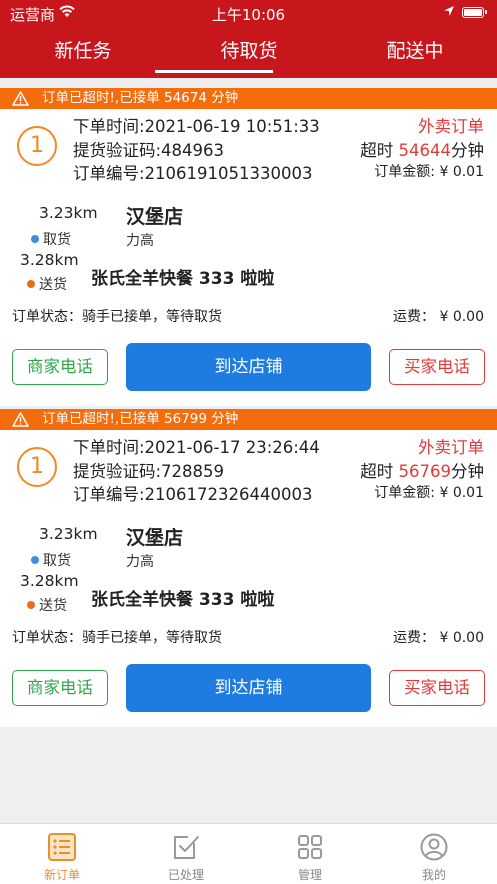 Image resolution: width=497 pixels, height=884 pixels. I want to click on nav-new-orders: 新订单, so click(62, 854).